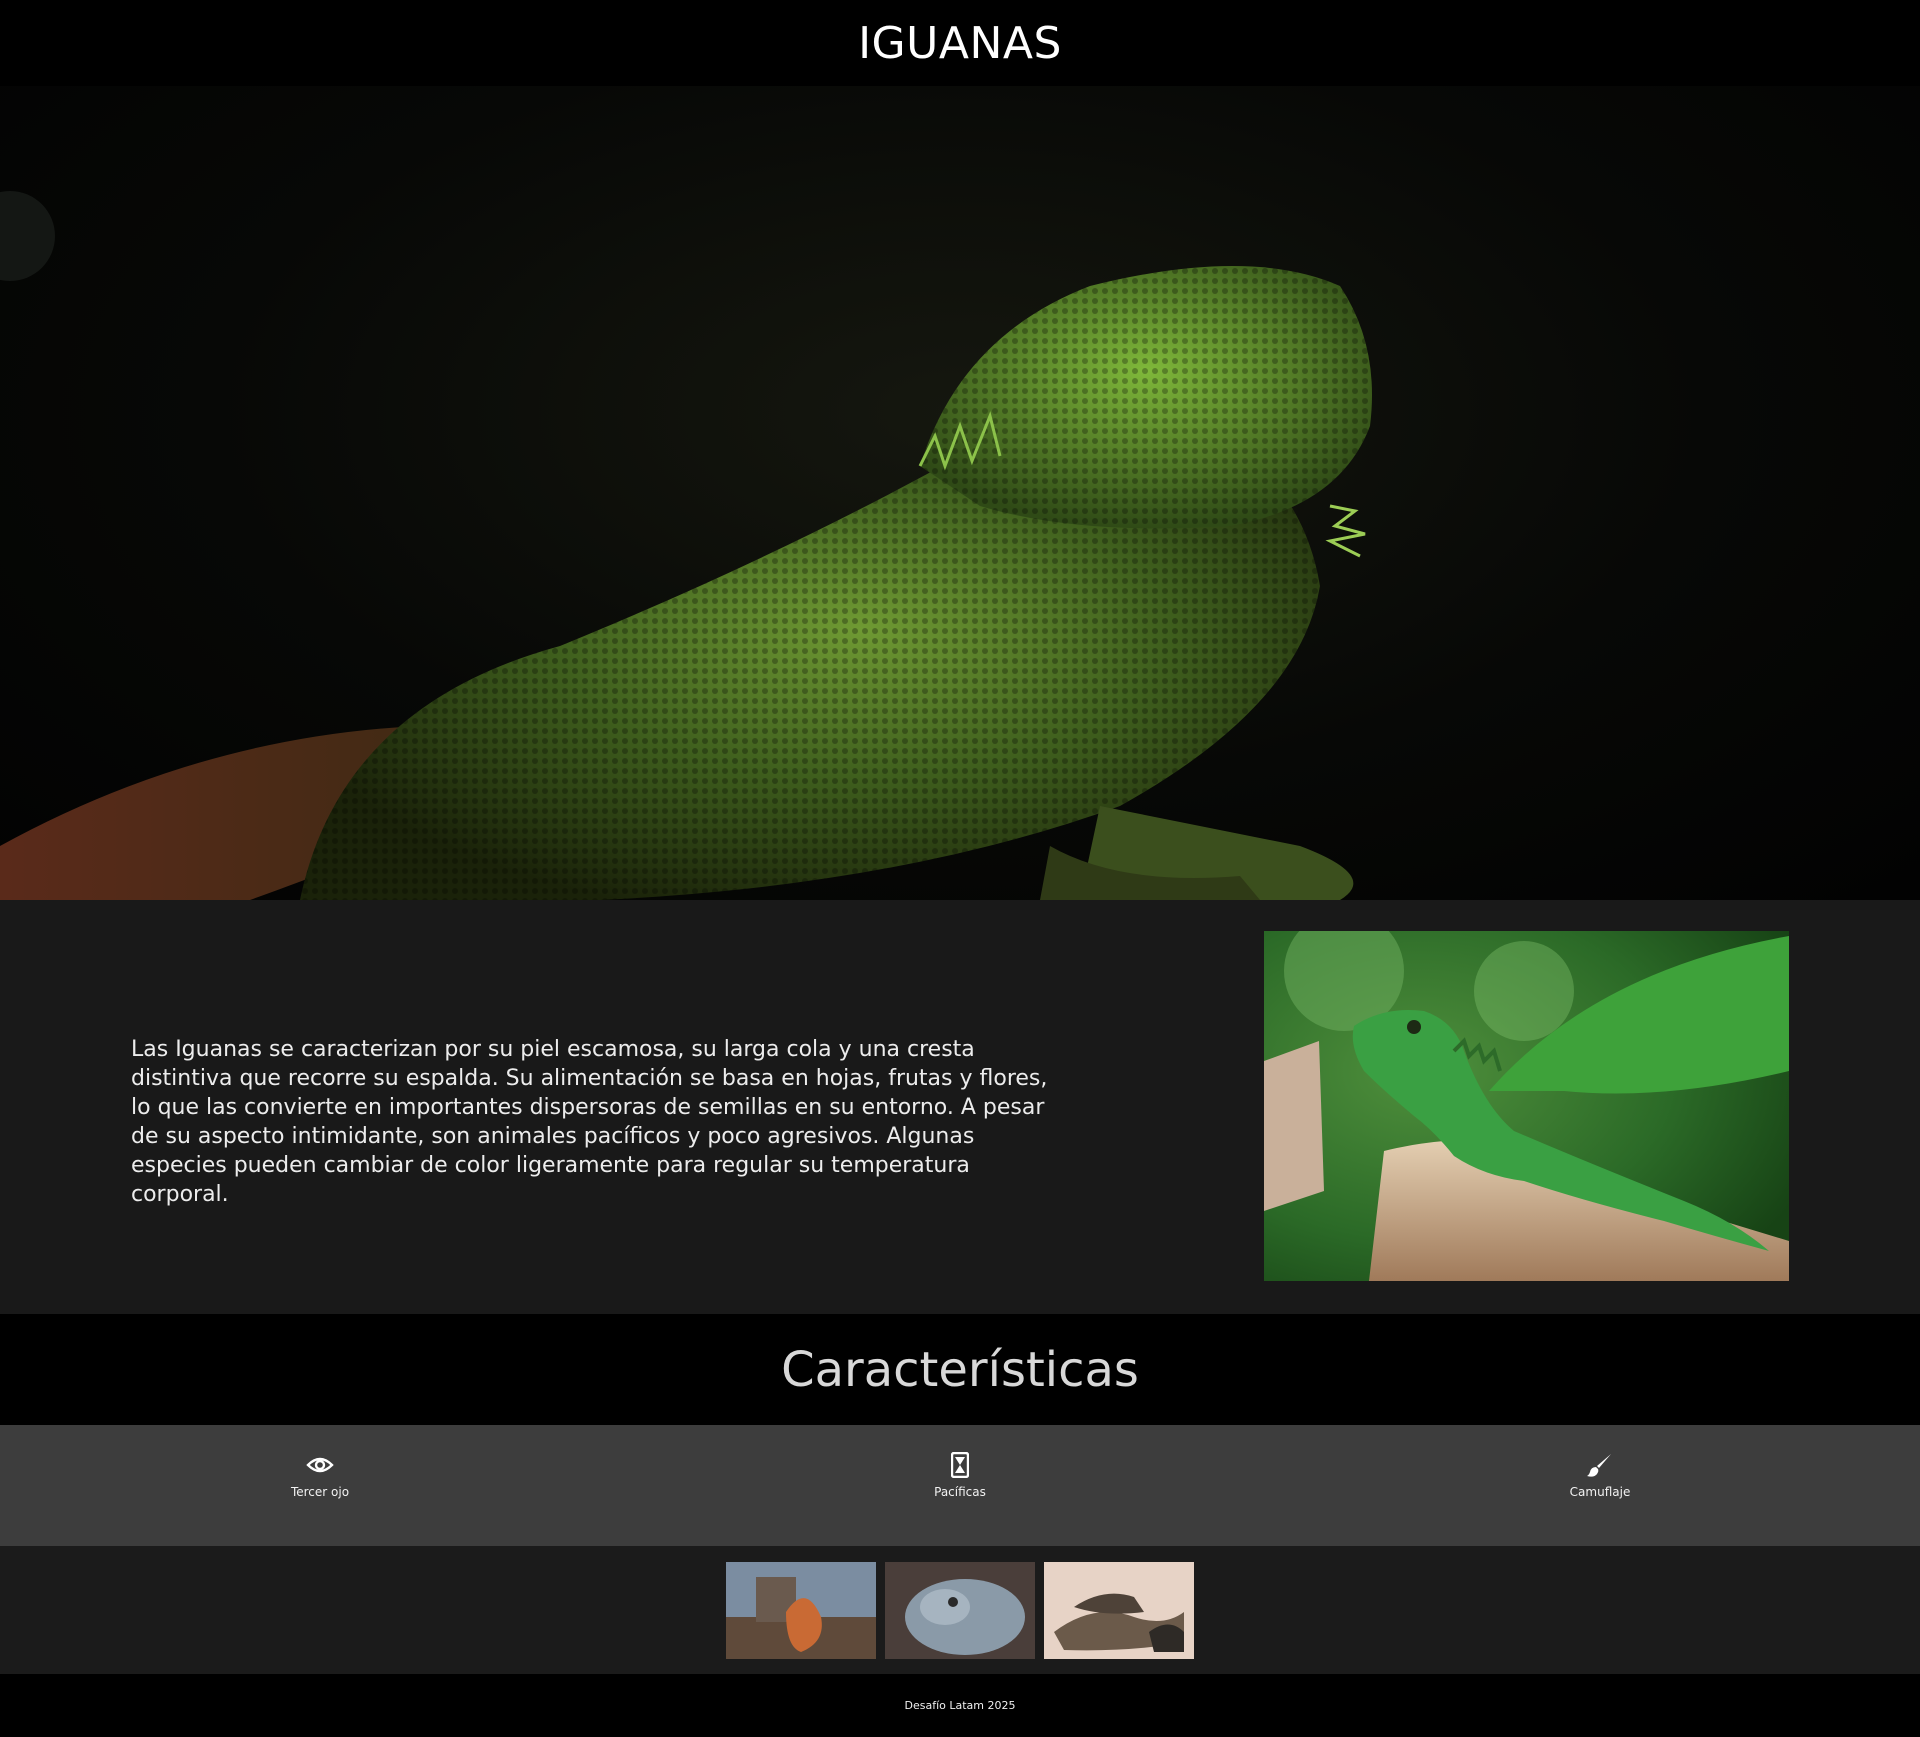  I want to click on paintbrush-icon, so click(1600, 1465).